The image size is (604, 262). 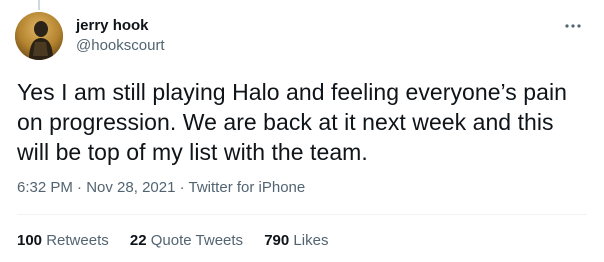 I want to click on more-options-button, so click(x=573, y=26).